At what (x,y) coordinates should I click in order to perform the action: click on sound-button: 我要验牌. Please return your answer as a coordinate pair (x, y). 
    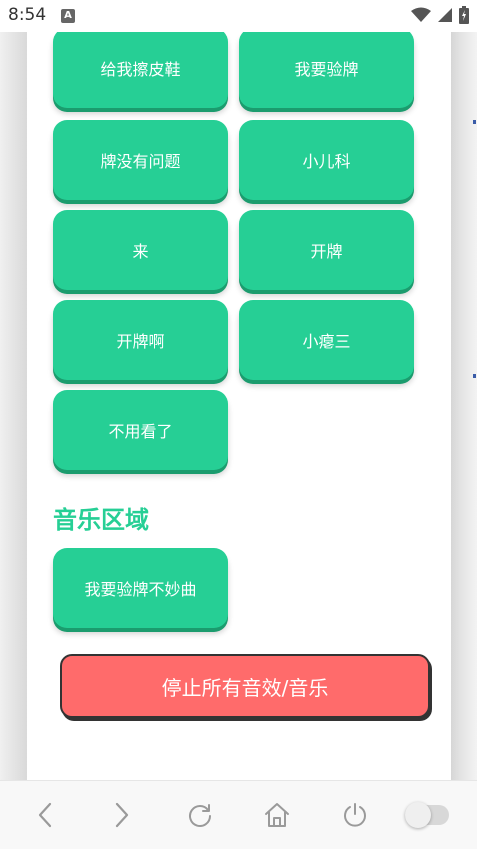
    Looking at the image, I should click on (326, 70).